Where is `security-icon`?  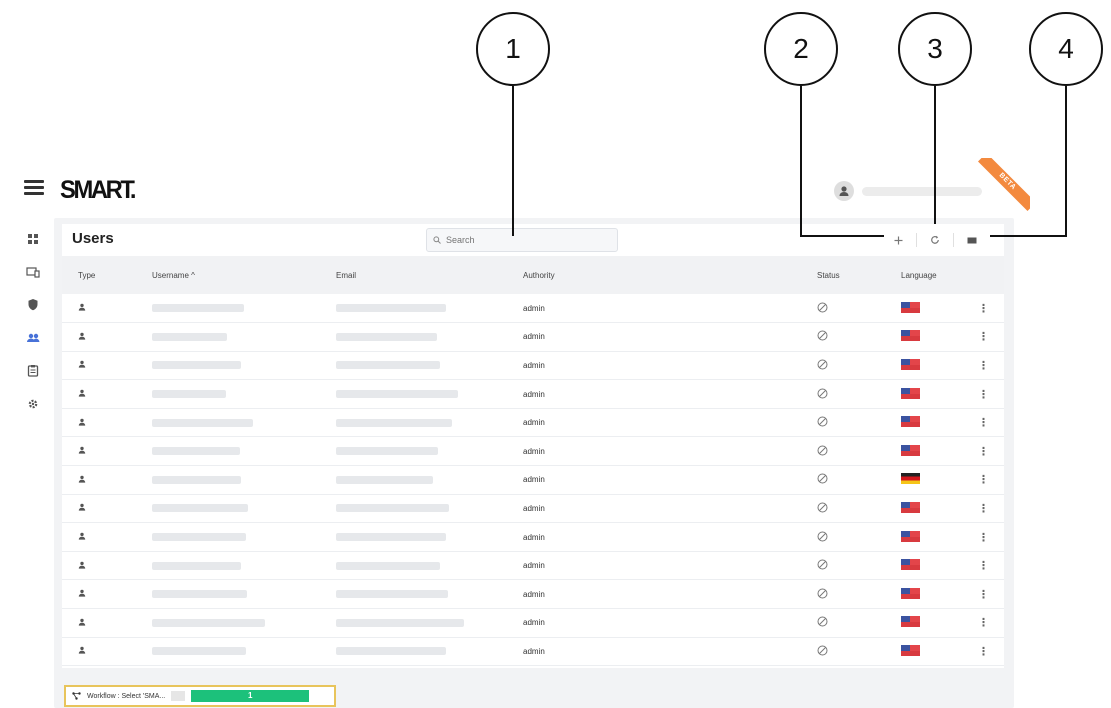 security-icon is located at coordinates (33, 304).